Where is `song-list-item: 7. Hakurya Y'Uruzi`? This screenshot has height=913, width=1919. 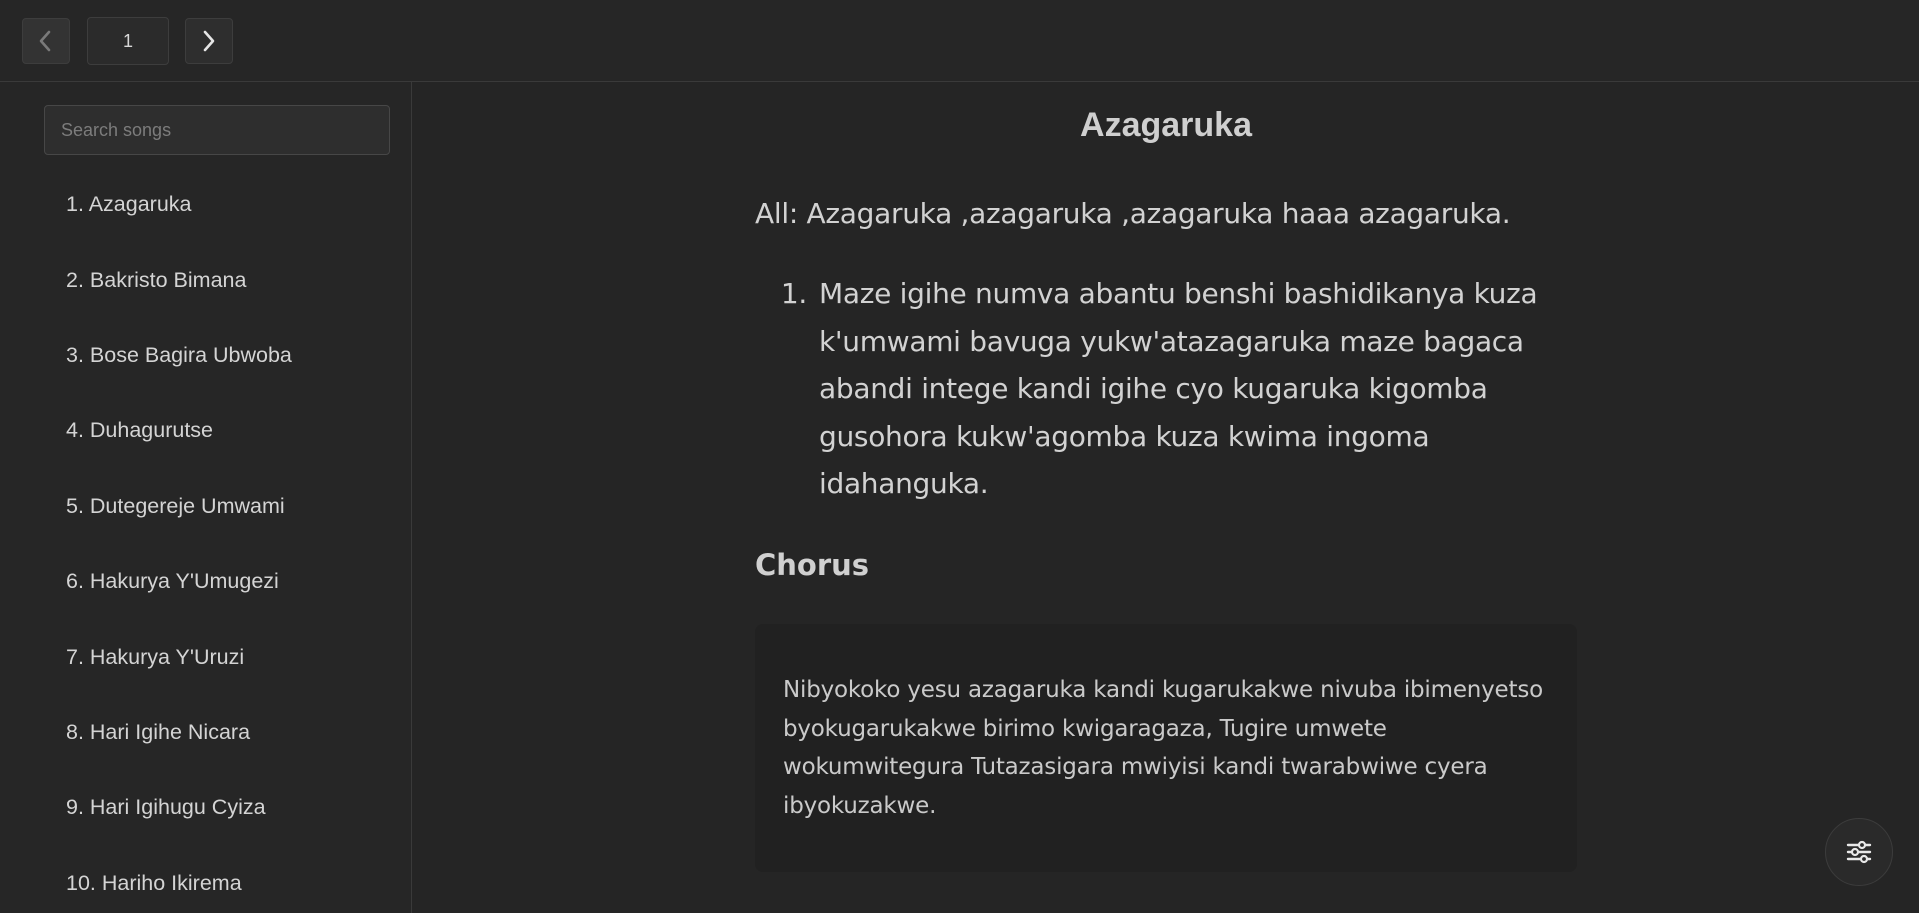
song-list-item: 7. Hakurya Y'Uruzi is located at coordinates (205, 656).